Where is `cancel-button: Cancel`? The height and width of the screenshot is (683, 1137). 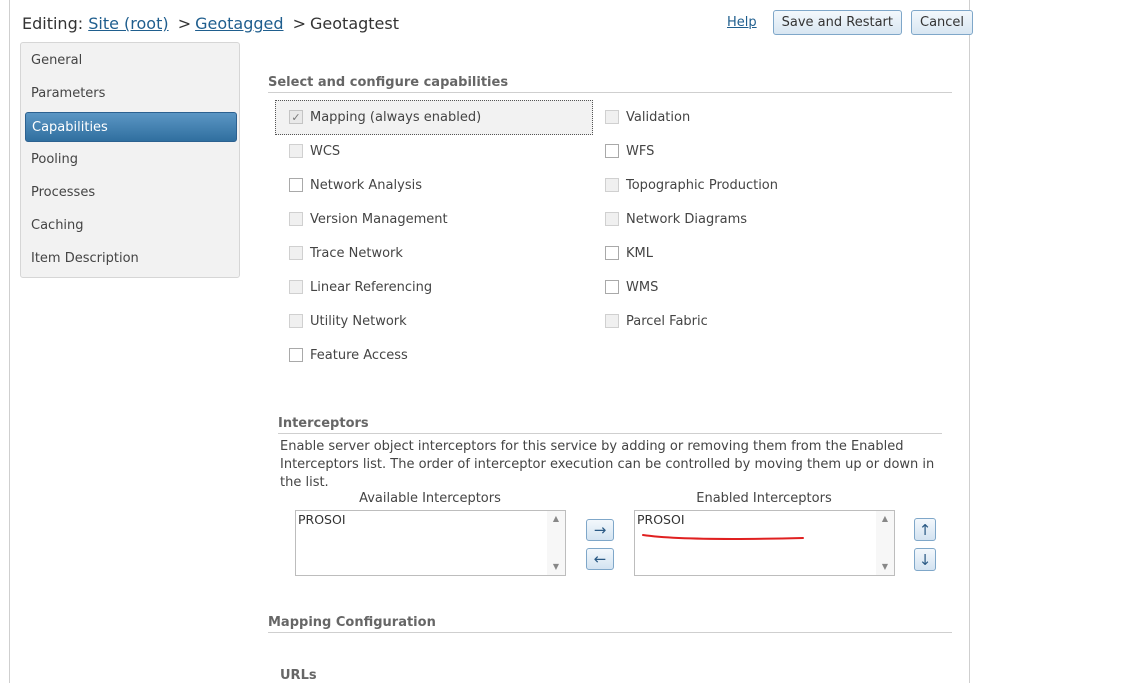 cancel-button: Cancel is located at coordinates (942, 22).